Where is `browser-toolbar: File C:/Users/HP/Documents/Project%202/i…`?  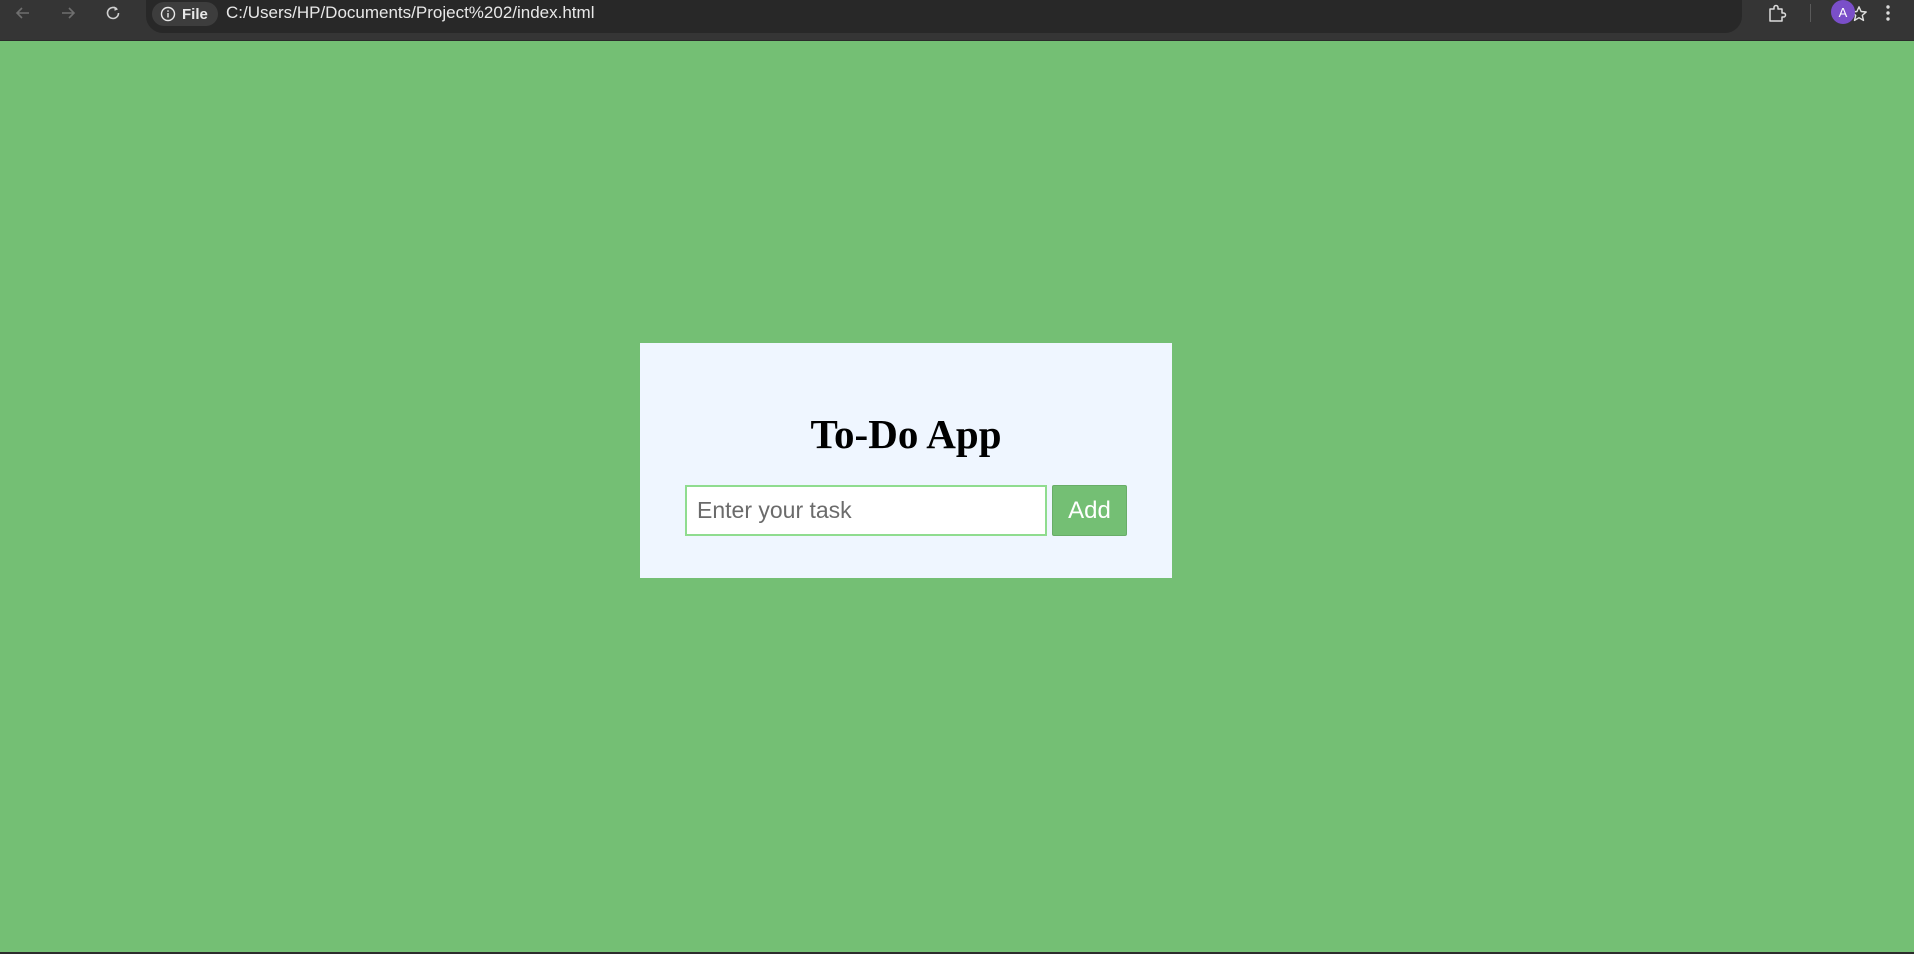
browser-toolbar: File C:/Users/HP/Documents/Project%202/i… is located at coordinates (957, 20).